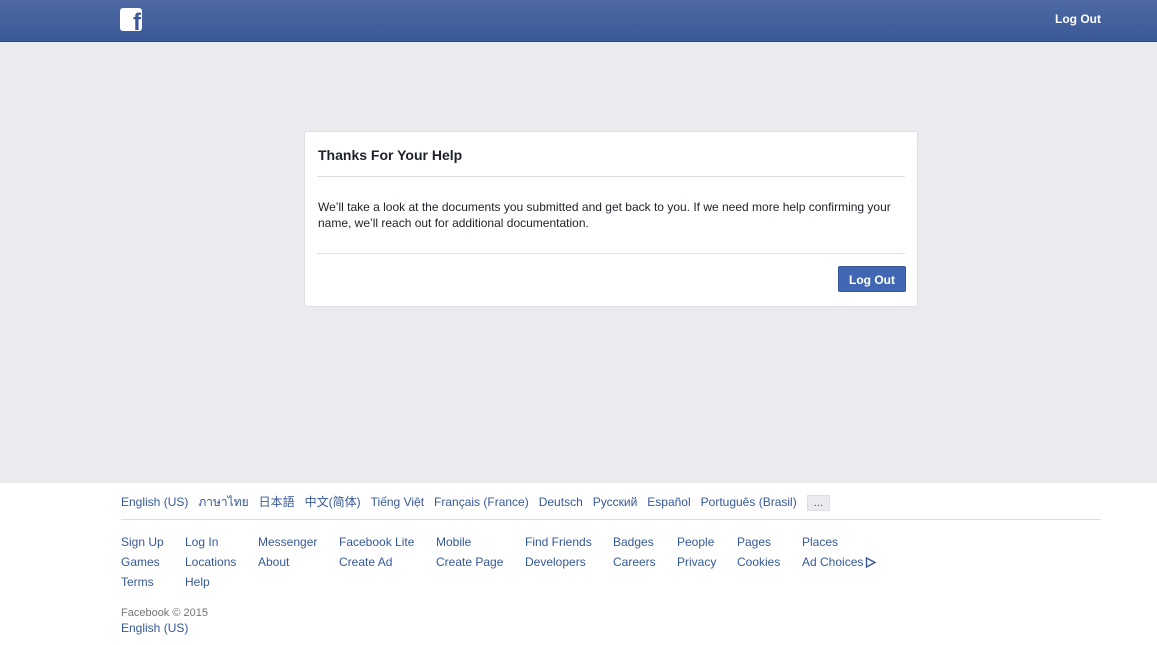 The width and height of the screenshot is (1157, 645). I want to click on dialog-title: Thanks For Your Help, so click(390, 155).